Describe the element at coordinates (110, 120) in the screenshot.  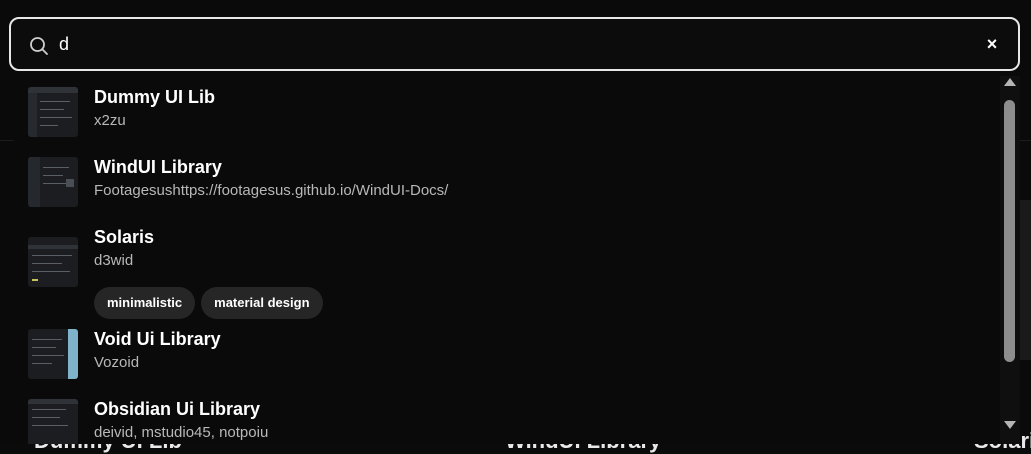
I see `result-author: x2zu` at that location.